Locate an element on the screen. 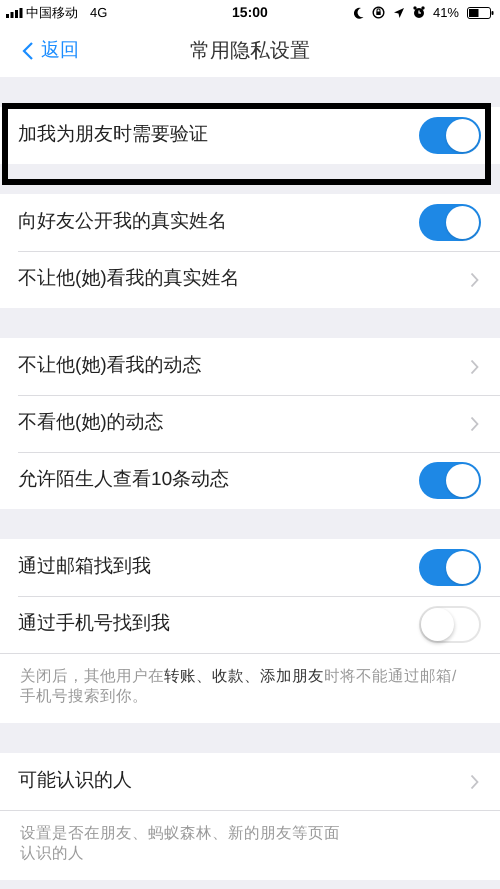  setting-row: 可能认识的人 is located at coordinates (250, 781).